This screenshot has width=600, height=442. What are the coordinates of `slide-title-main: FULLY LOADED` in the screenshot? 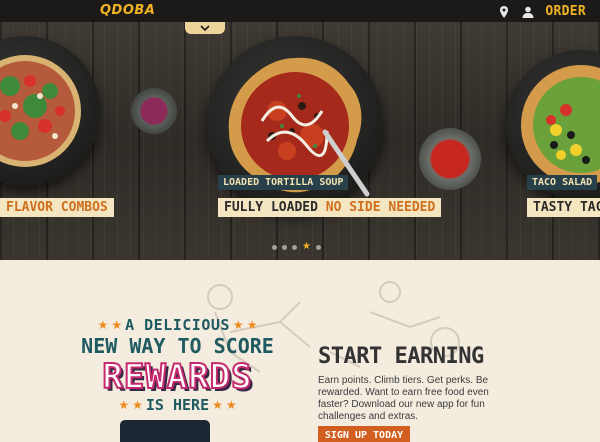 It's located at (275, 207).